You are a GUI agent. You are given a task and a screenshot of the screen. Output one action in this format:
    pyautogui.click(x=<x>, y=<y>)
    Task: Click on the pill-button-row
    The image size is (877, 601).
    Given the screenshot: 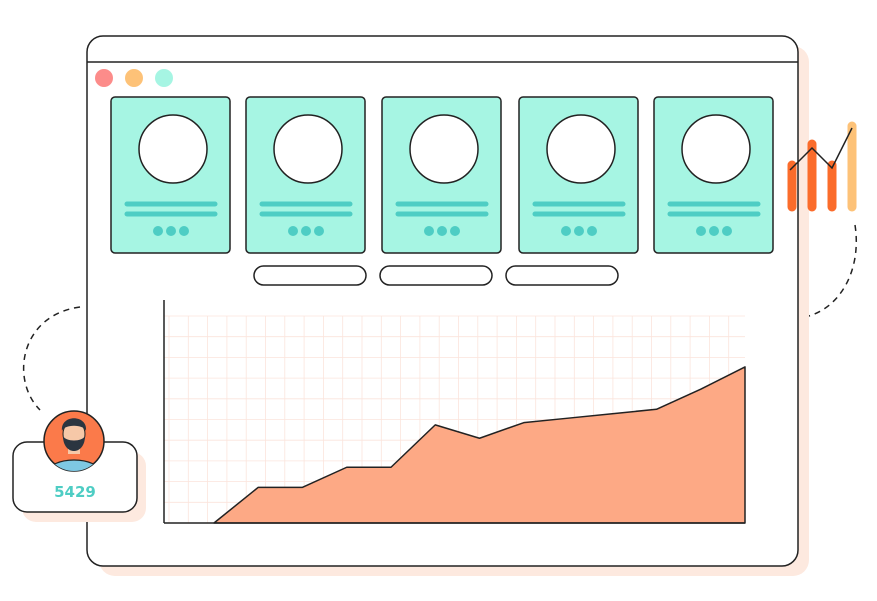 What is the action you would take?
    pyautogui.click(x=436, y=275)
    